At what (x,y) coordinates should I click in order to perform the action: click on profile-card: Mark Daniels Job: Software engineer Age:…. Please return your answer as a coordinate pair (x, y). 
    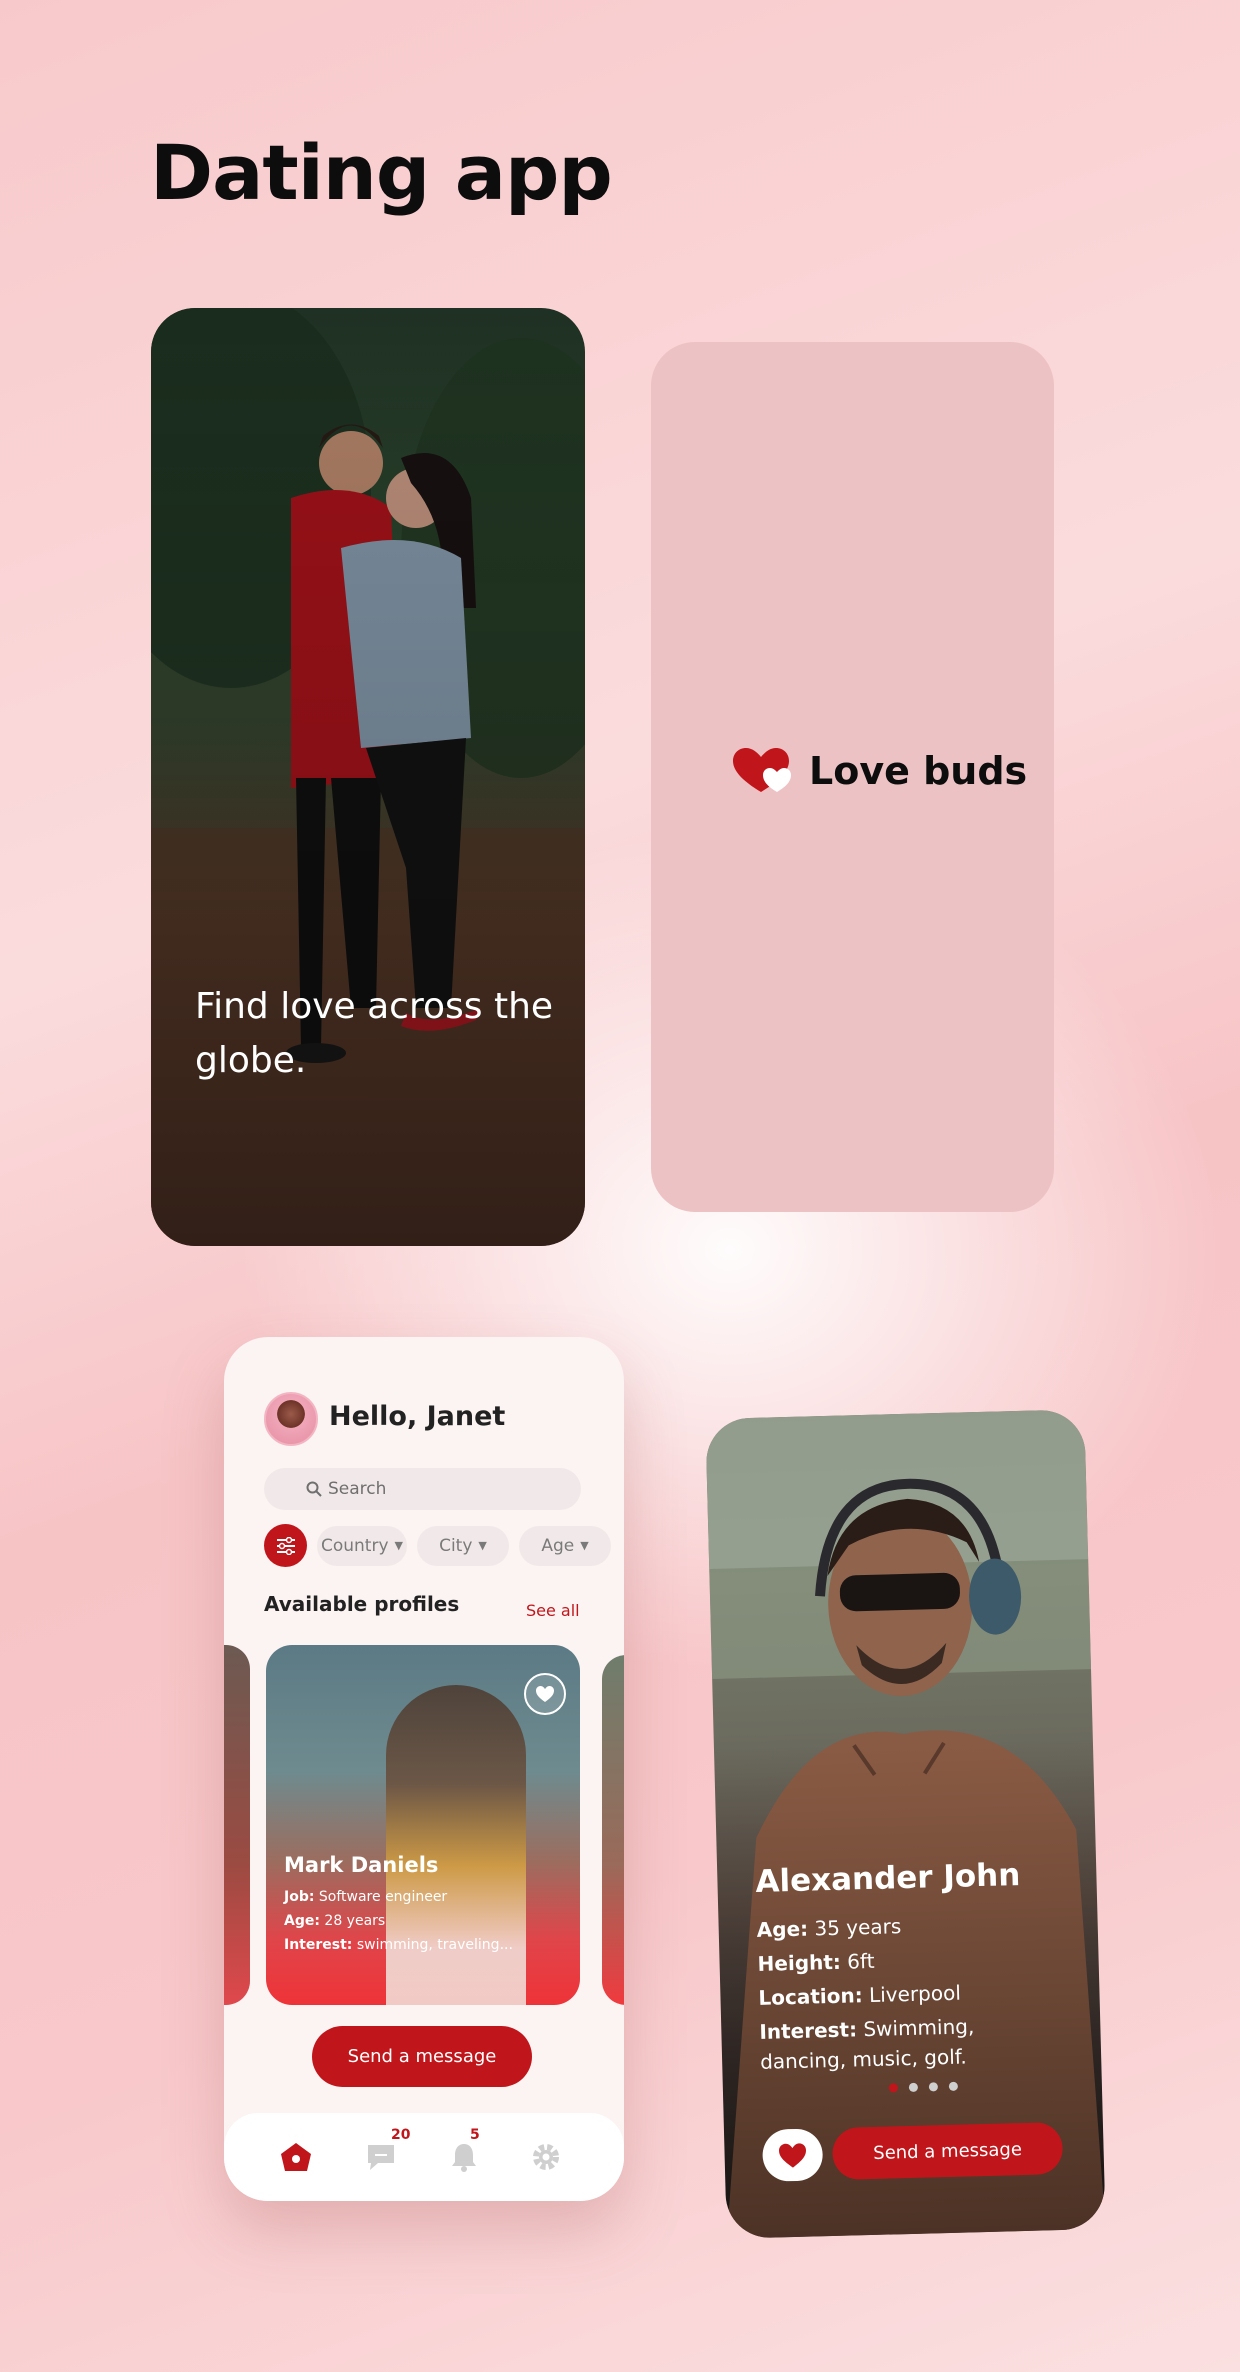
    Looking at the image, I should click on (423, 1825).